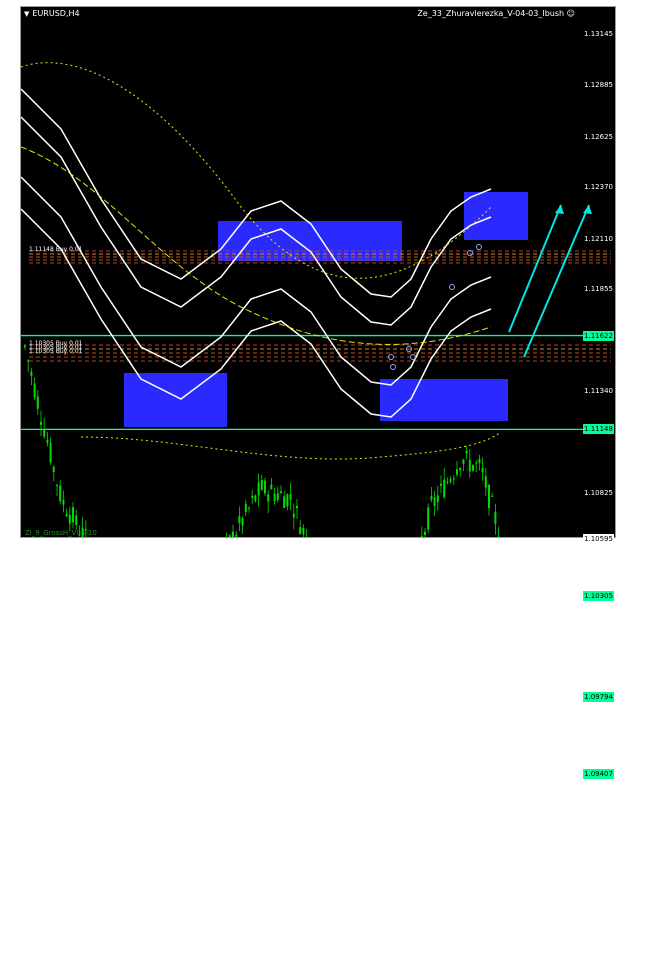  Describe the element at coordinates (598, 646) in the screenshot. I see `y-tick-label: 1.10050` at that location.